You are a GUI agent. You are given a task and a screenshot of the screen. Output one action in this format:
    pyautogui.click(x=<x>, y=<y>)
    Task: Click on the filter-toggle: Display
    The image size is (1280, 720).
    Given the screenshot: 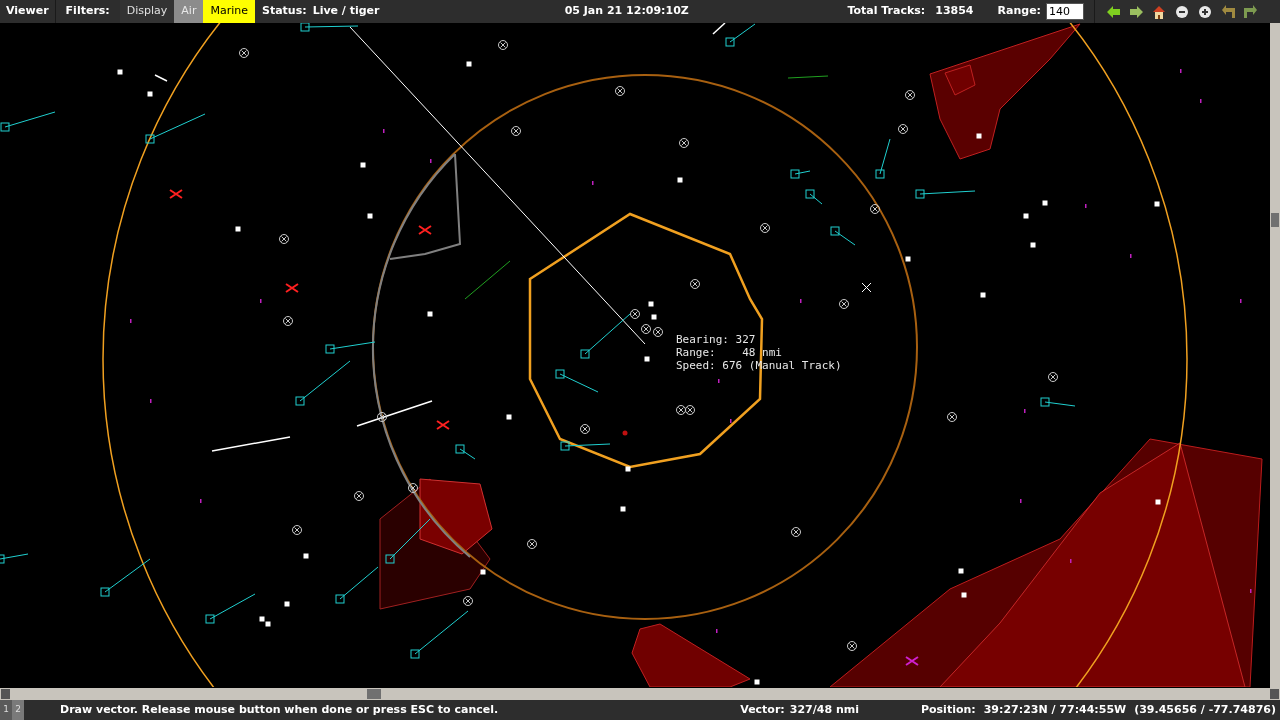 What is the action you would take?
    pyautogui.click(x=147, y=11)
    